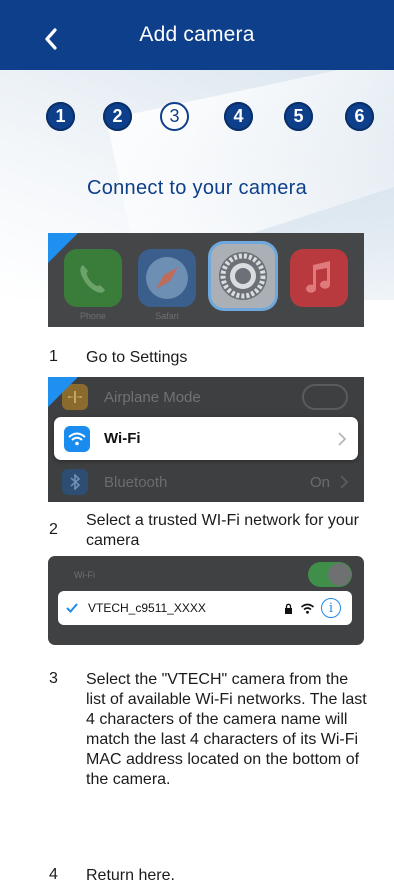 The width and height of the screenshot is (394, 893). What do you see at coordinates (319, 278) in the screenshot?
I see `music-app-icon` at bounding box center [319, 278].